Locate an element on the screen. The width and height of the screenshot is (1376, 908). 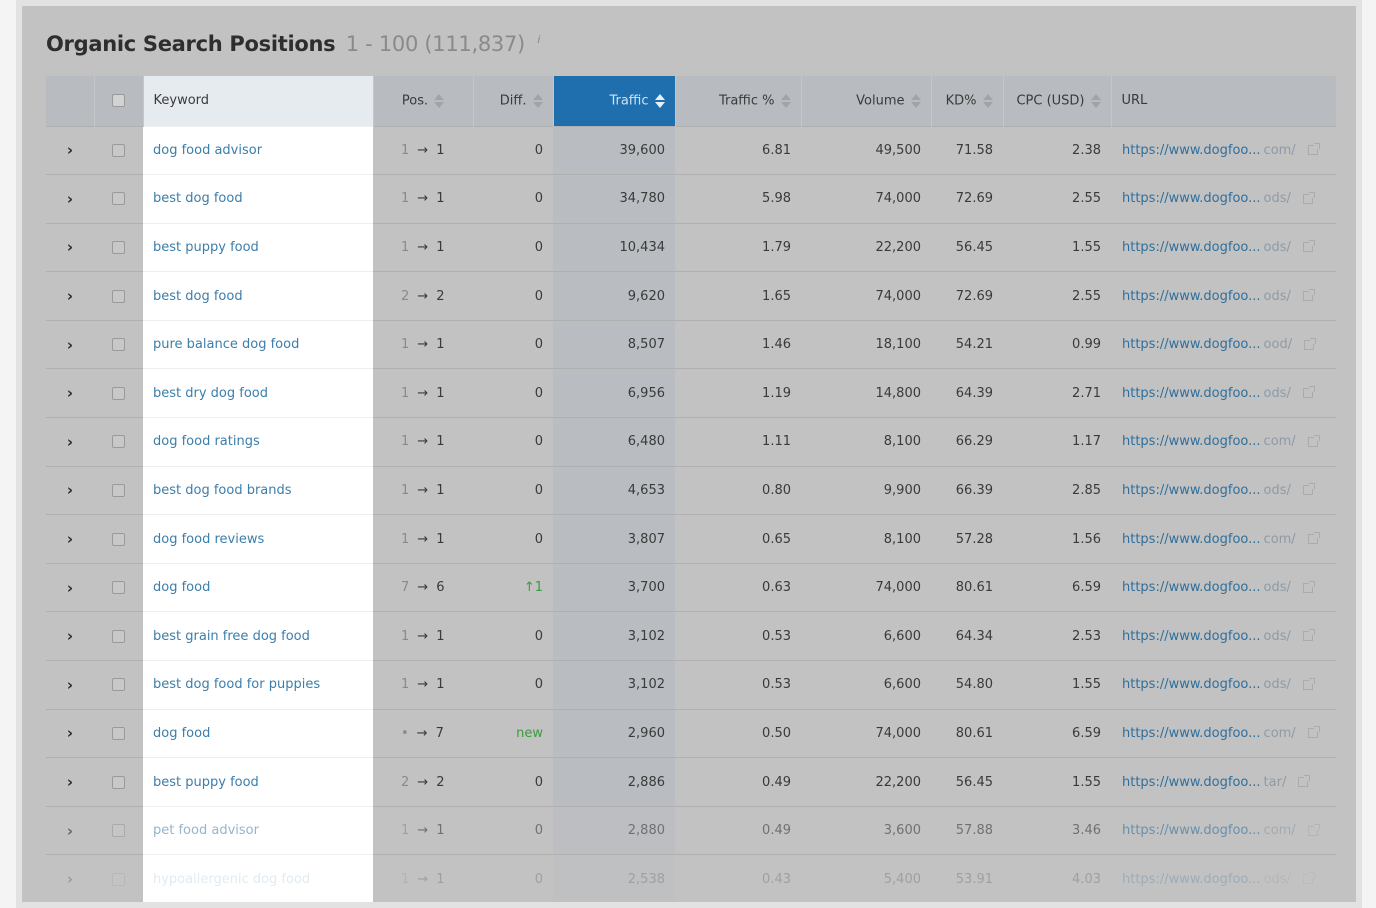
keyword-link: best grain free dog food is located at coordinates (258, 636).